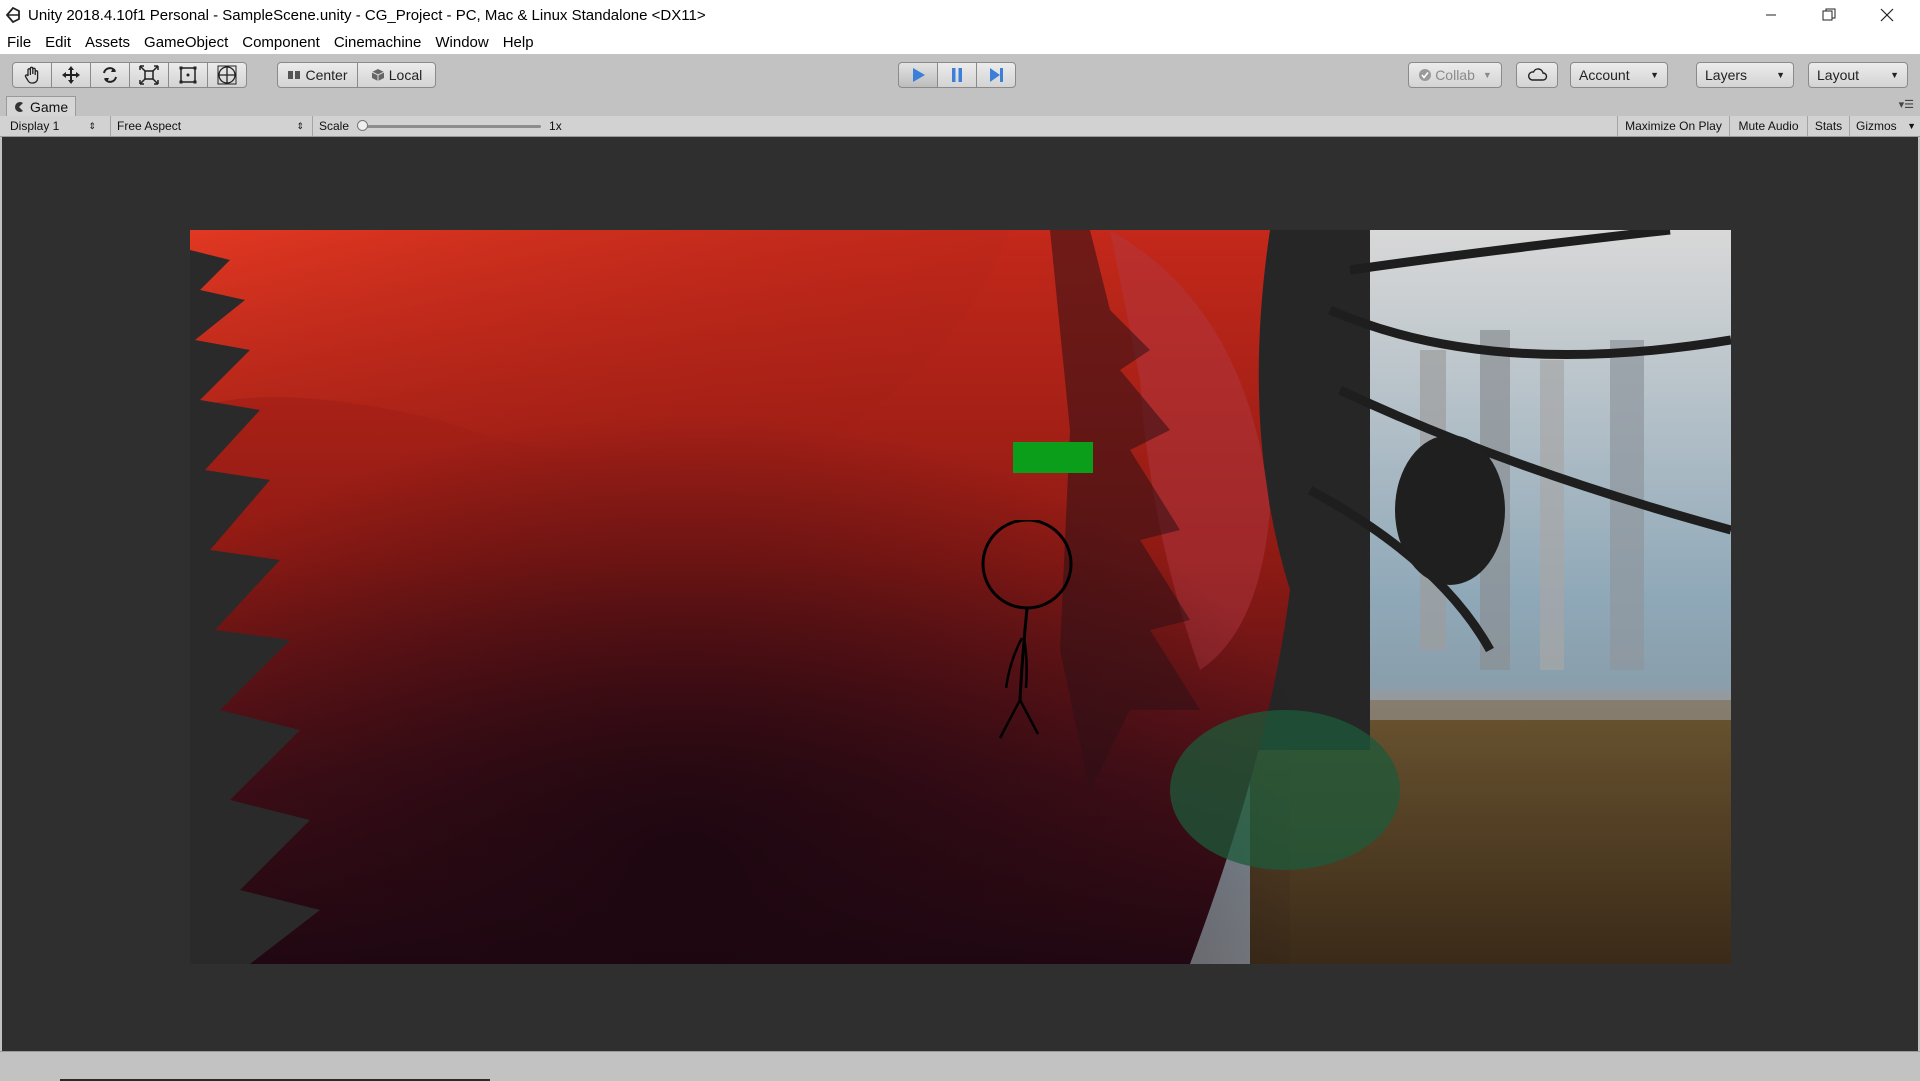 This screenshot has width=1920, height=1081. Describe the element at coordinates (1053, 457) in the screenshot. I see `health-bar` at that location.